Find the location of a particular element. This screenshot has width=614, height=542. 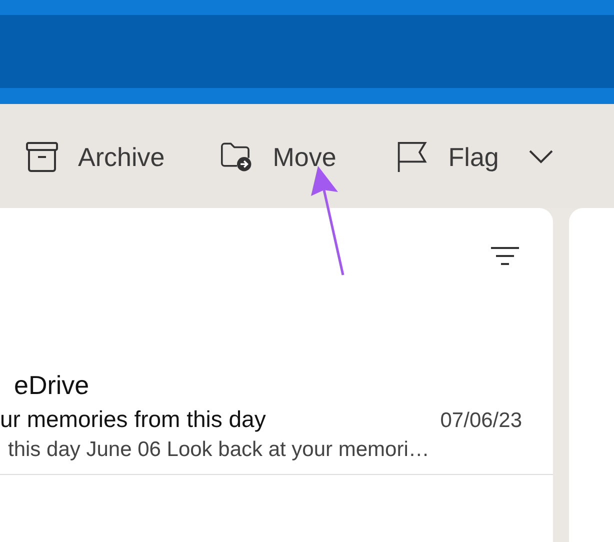

message-date: 07/06/23 is located at coordinates (481, 421).